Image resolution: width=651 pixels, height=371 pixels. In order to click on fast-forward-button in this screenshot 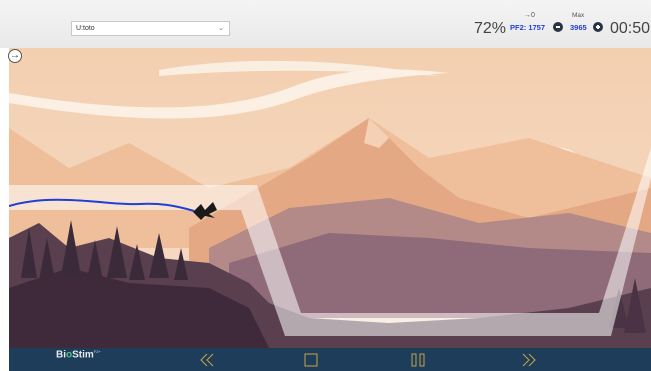, I will do `click(529, 360)`.